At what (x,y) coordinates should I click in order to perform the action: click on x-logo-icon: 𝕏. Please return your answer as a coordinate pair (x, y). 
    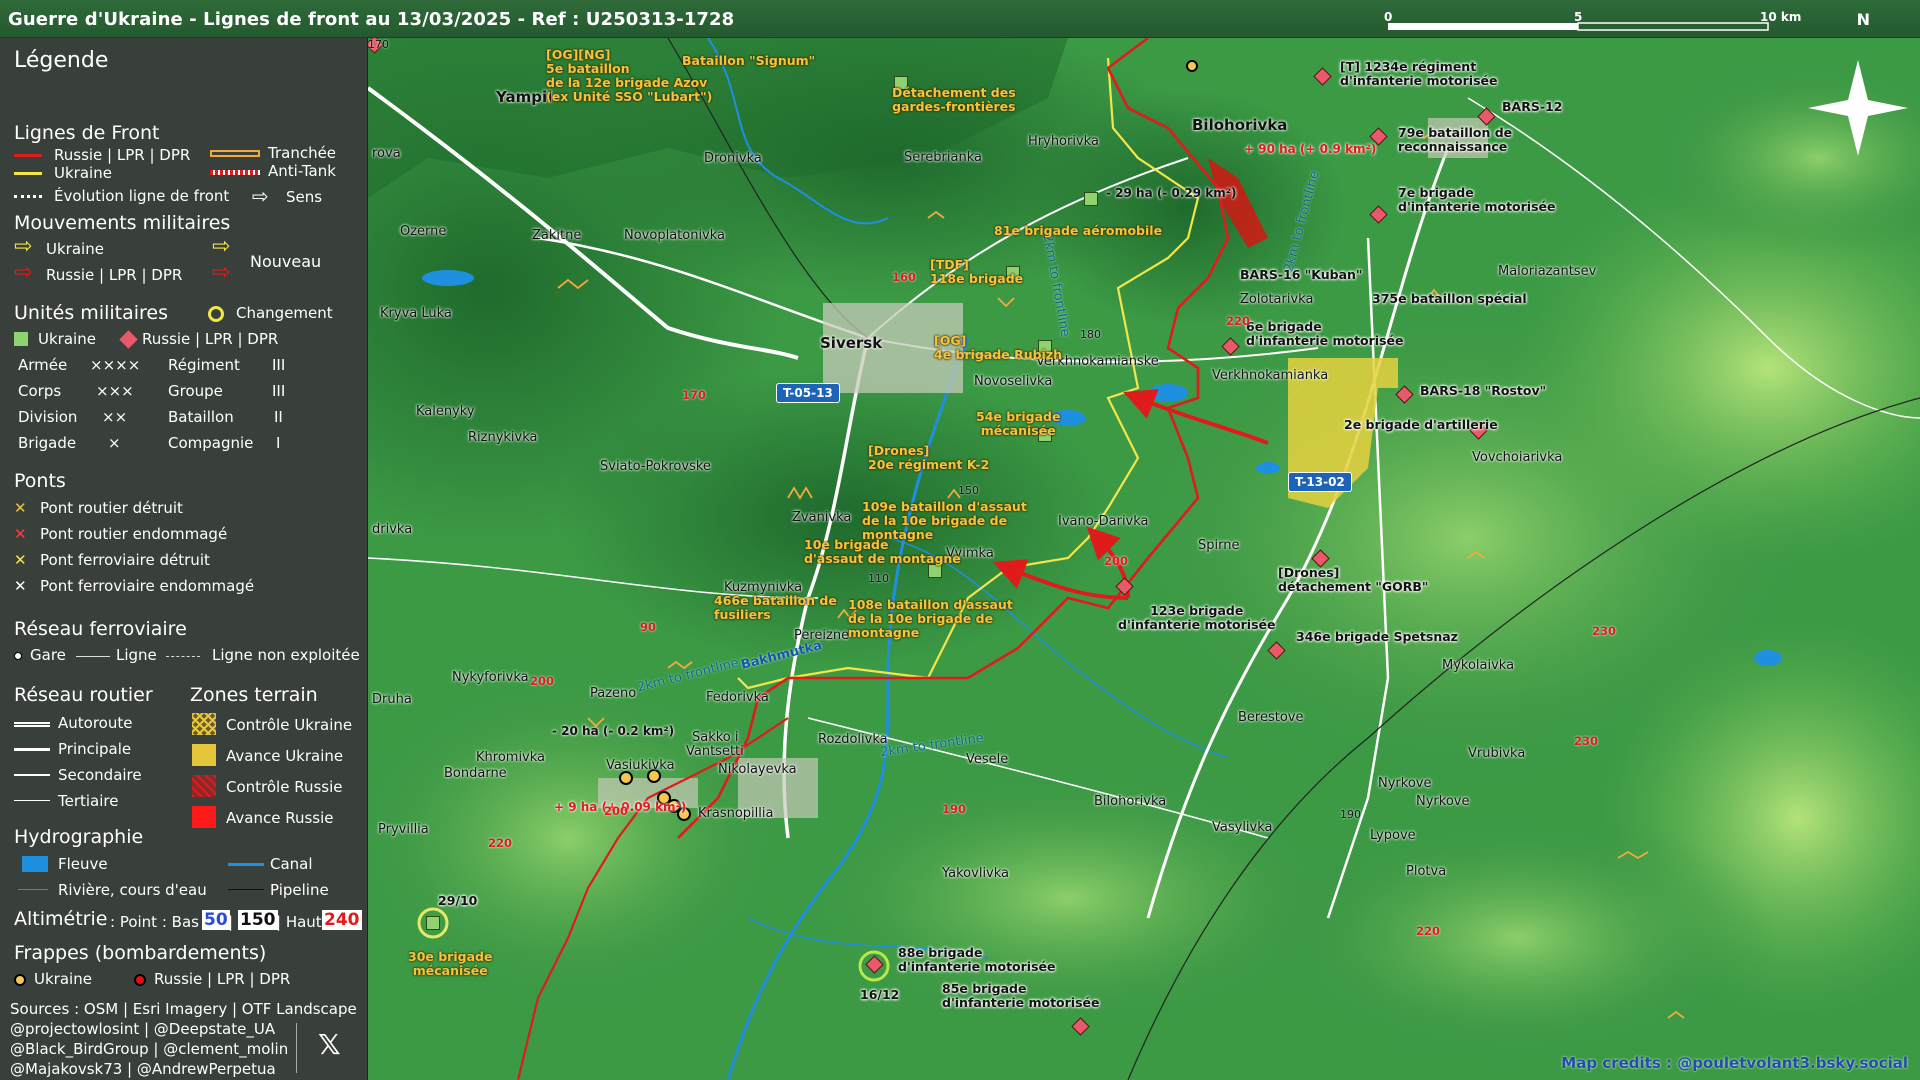
    Looking at the image, I should click on (329, 1044).